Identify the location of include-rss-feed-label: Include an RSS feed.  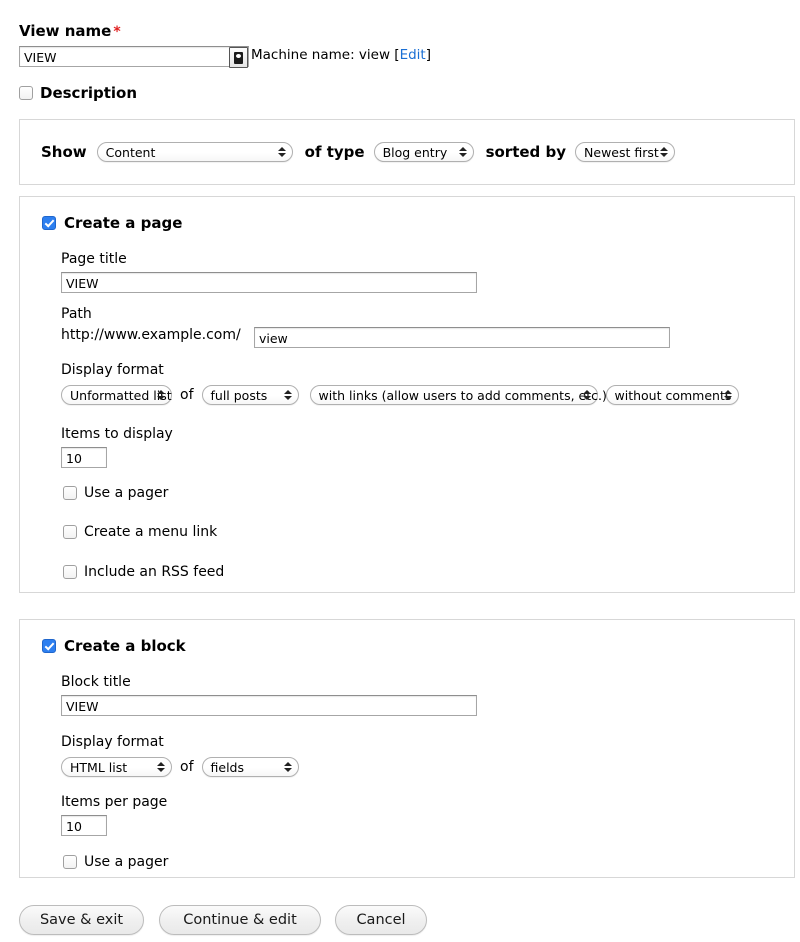
(154, 572).